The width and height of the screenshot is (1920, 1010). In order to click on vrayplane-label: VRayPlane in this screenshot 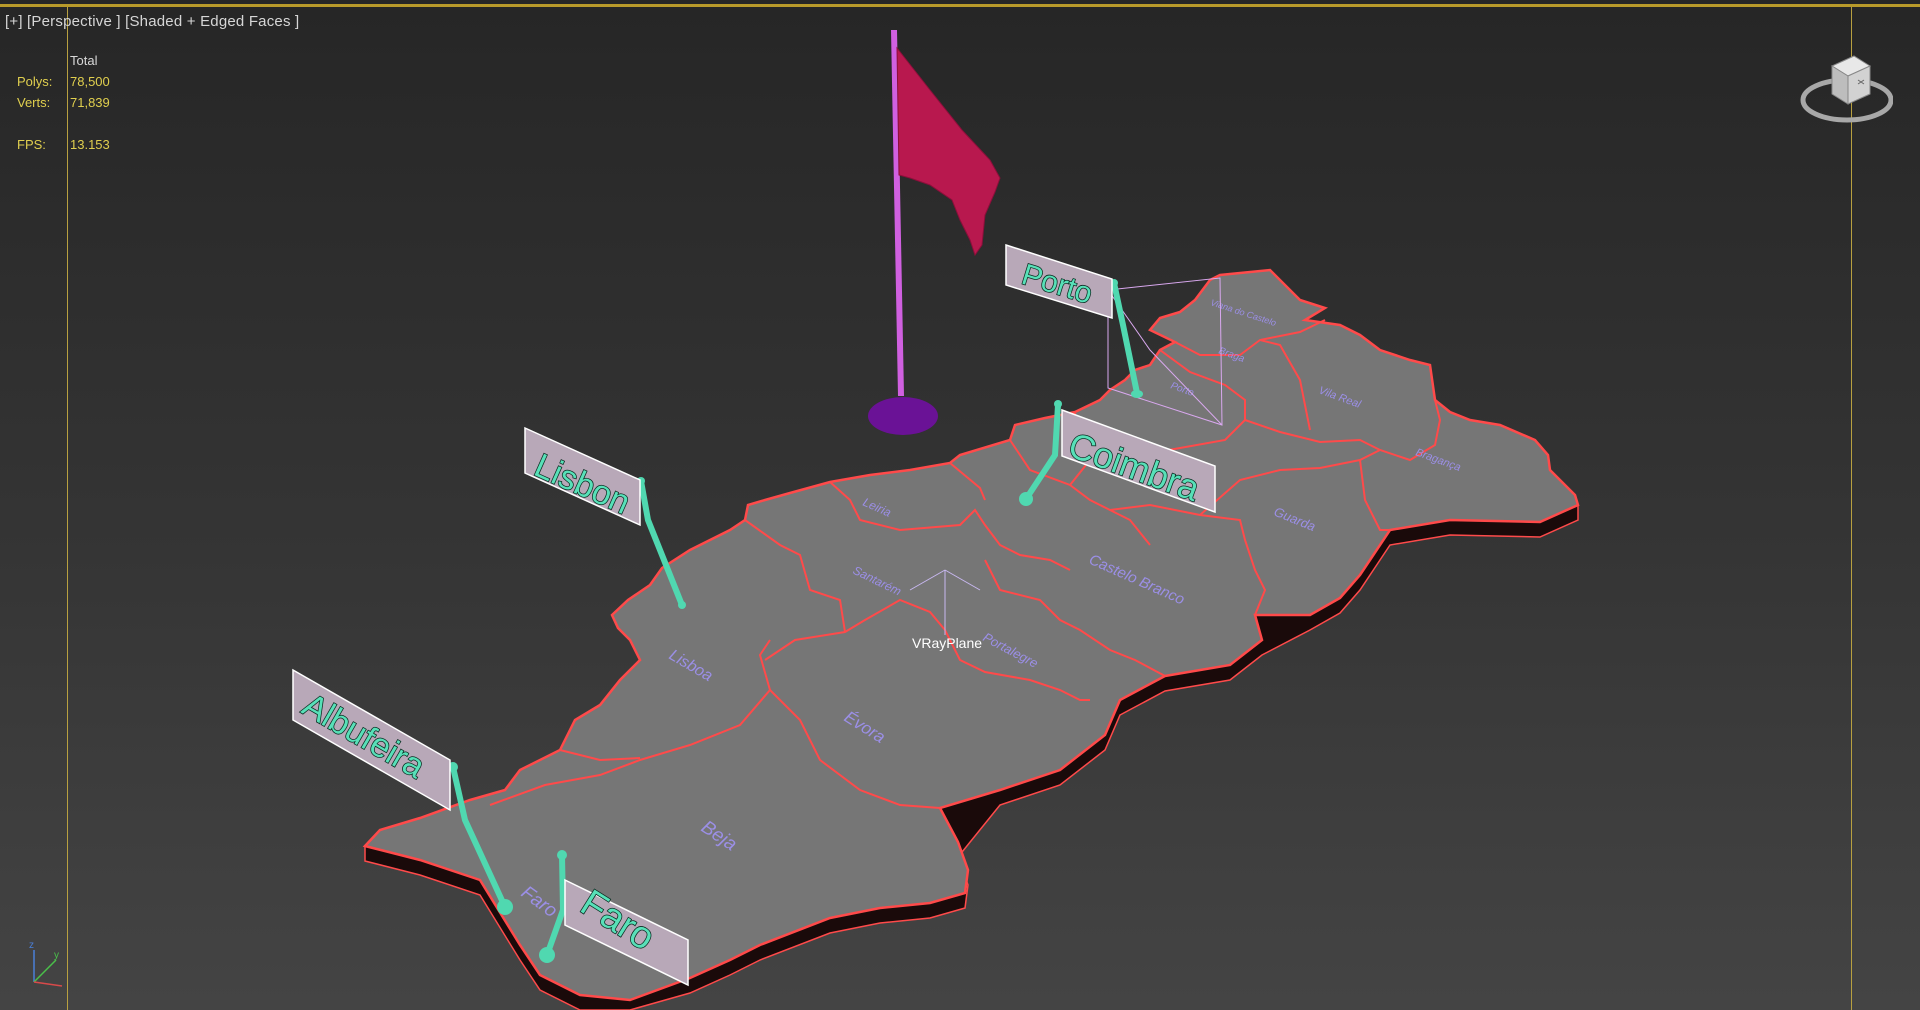, I will do `click(947, 643)`.